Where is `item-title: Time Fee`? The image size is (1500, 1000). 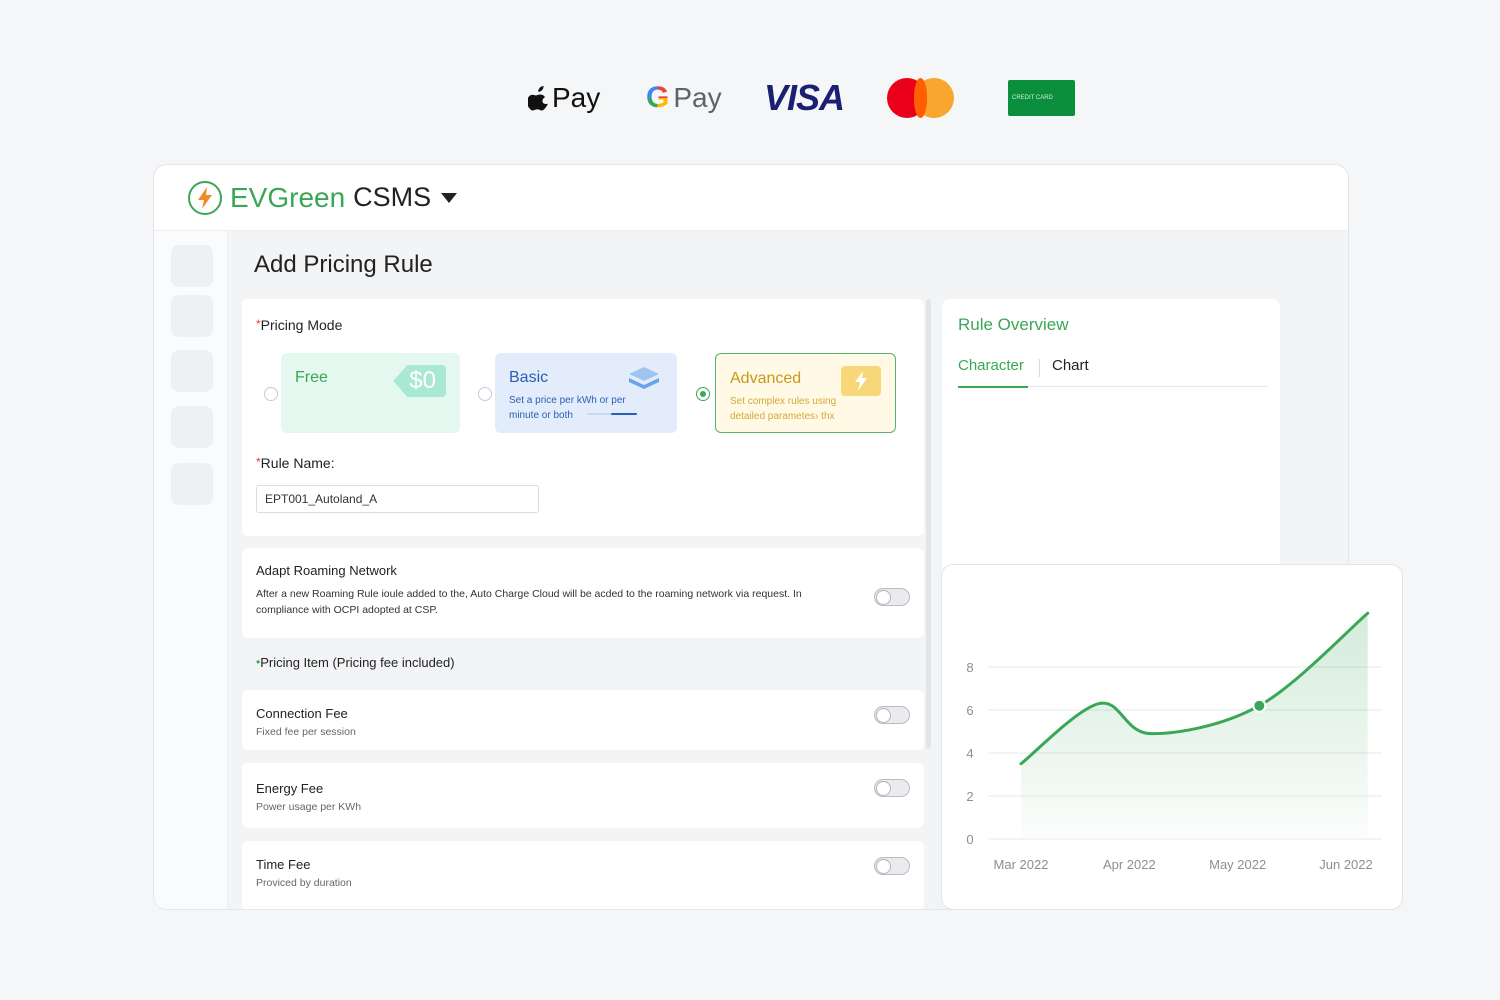 item-title: Time Fee is located at coordinates (283, 864).